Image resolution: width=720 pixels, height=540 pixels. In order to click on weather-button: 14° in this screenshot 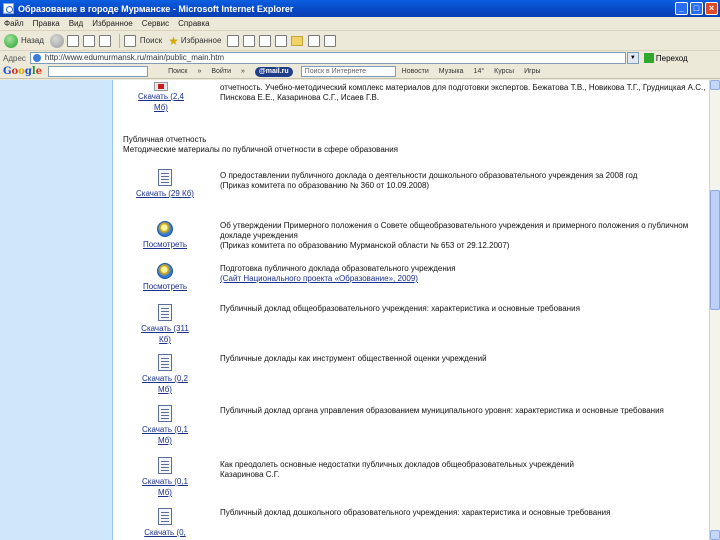, I will do `click(479, 71)`.